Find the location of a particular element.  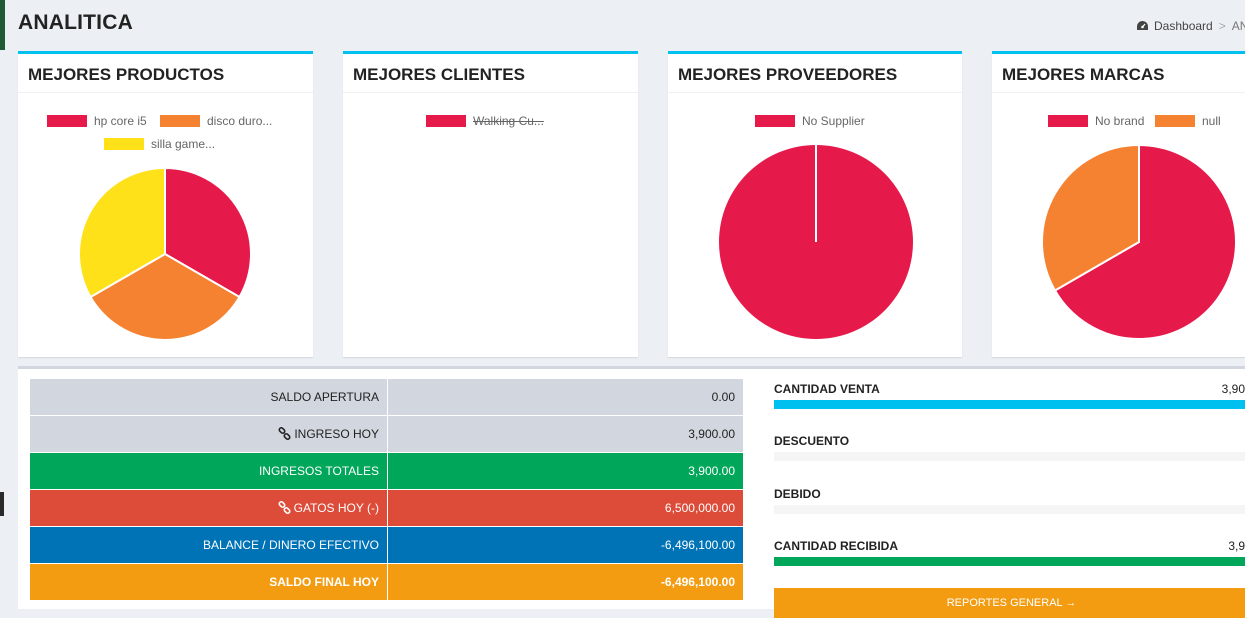

legend-item-no-brand: No brand is located at coordinates (1096, 121).